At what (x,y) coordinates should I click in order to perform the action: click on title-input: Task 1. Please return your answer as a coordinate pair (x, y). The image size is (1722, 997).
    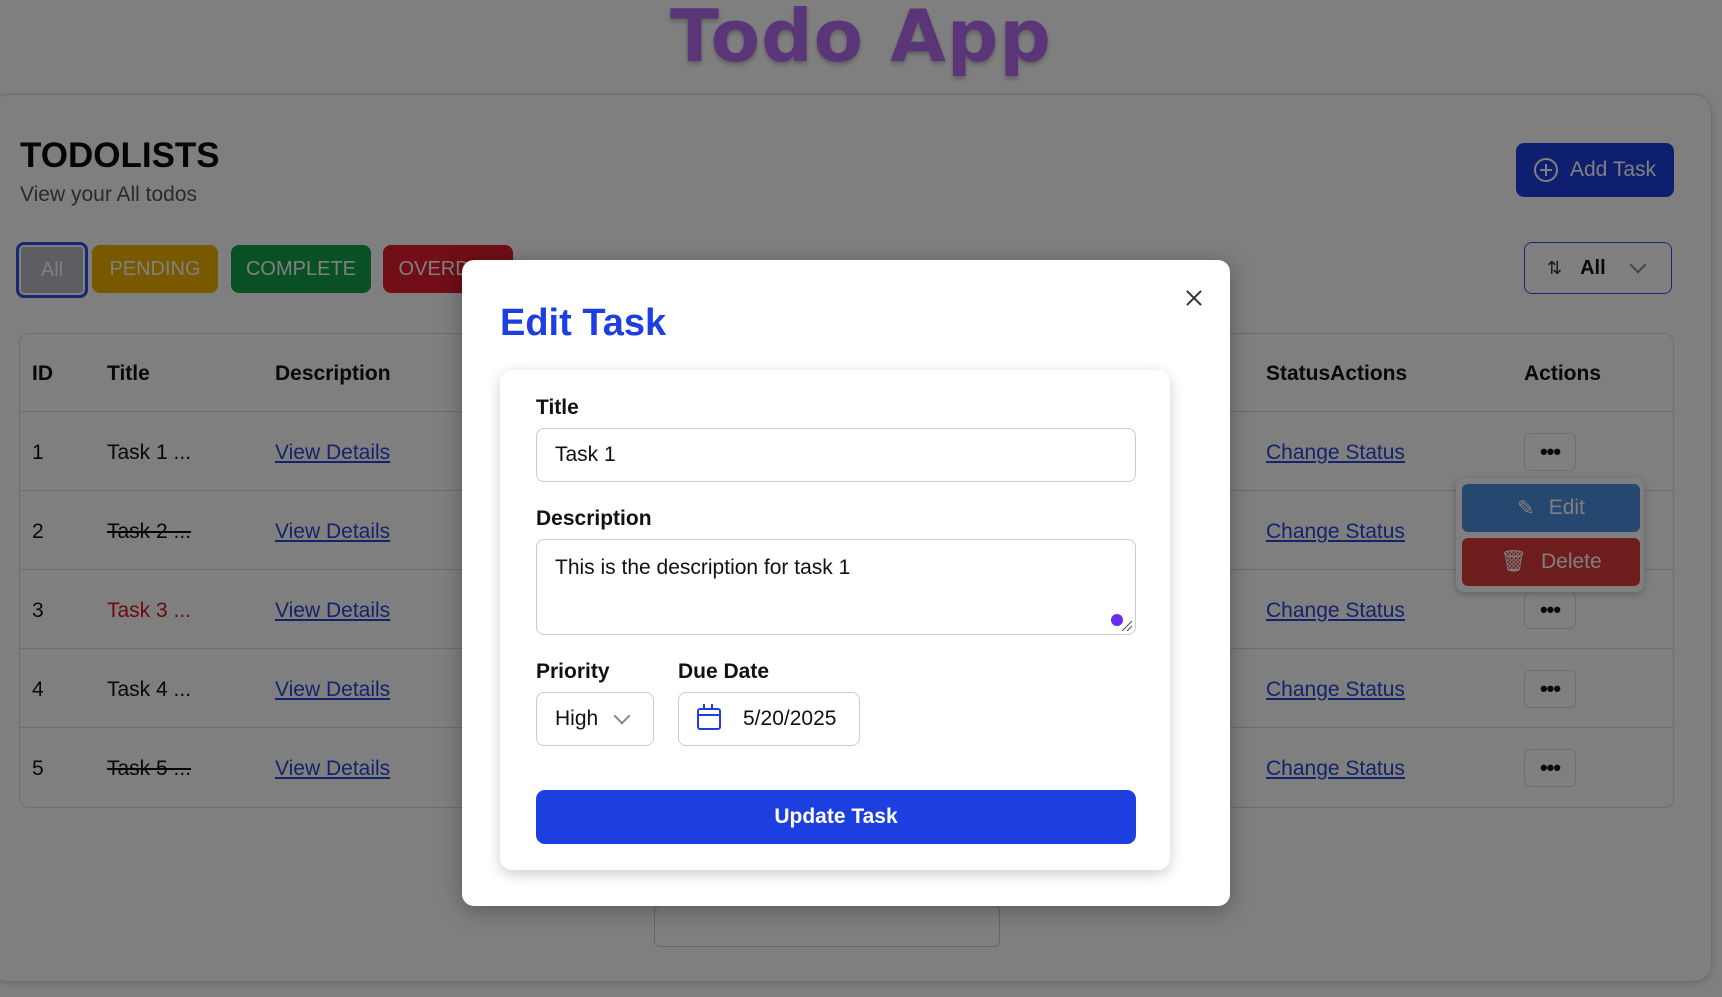
    Looking at the image, I should click on (836, 455).